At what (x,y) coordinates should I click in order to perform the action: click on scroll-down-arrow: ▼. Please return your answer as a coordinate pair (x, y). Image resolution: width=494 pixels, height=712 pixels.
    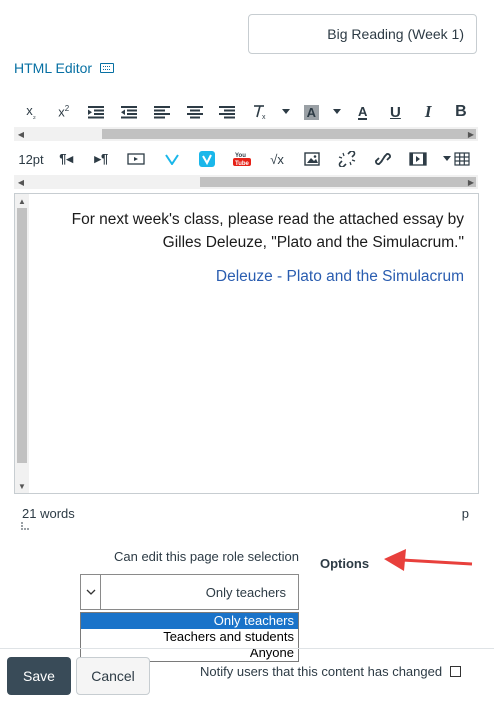
    Looking at the image, I should click on (22, 486).